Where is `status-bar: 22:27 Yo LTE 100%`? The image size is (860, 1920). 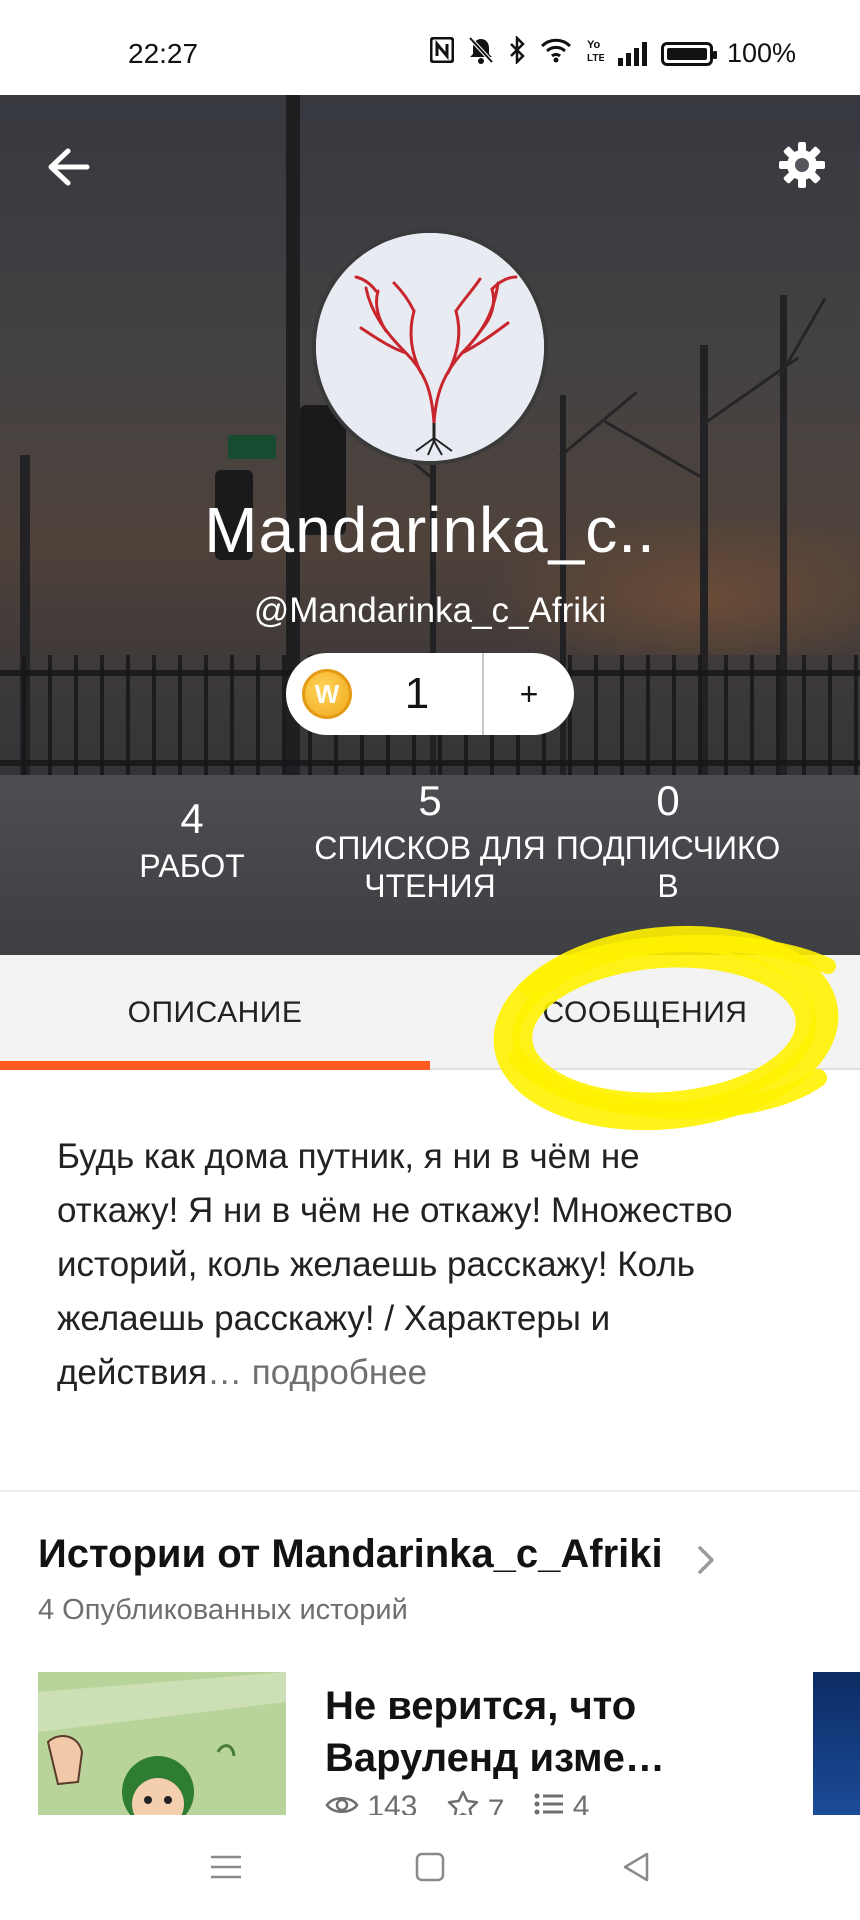 status-bar: 22:27 Yo LTE 100% is located at coordinates (430, 47).